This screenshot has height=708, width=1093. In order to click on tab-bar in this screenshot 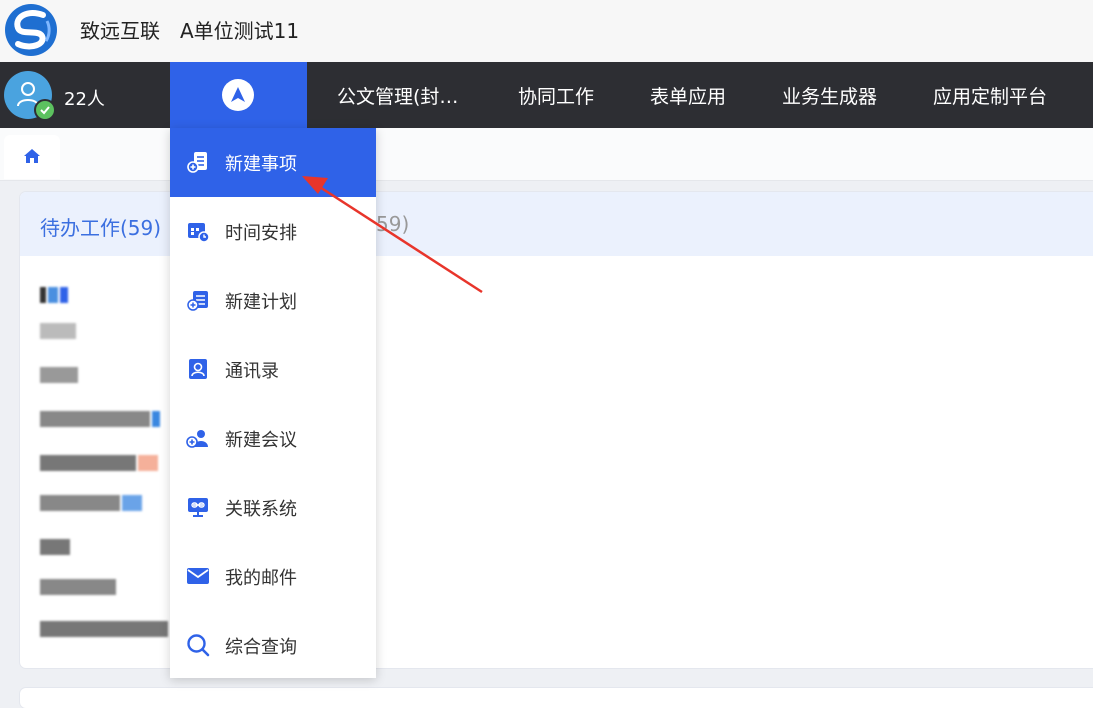, I will do `click(546, 154)`.